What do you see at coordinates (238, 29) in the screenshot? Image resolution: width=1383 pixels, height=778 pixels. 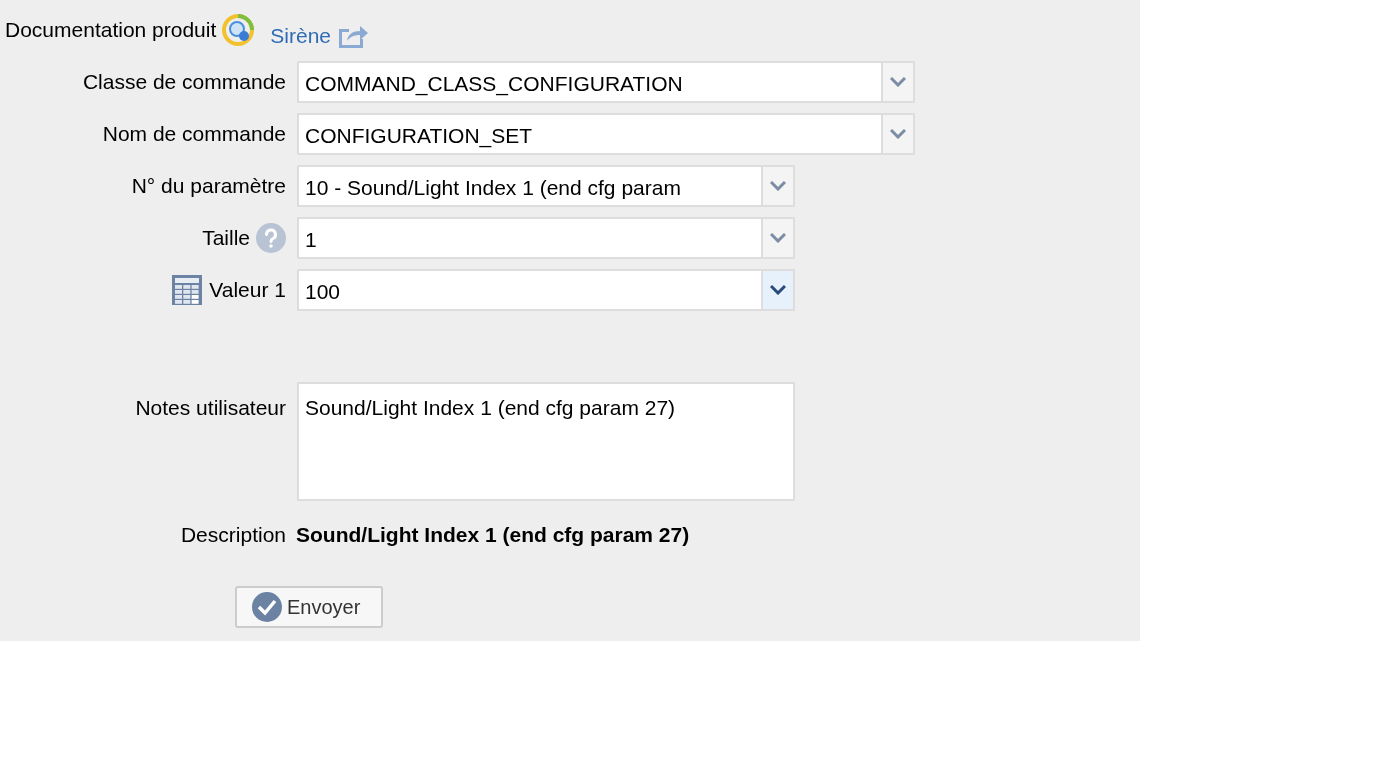 I see `documentation-icon` at bounding box center [238, 29].